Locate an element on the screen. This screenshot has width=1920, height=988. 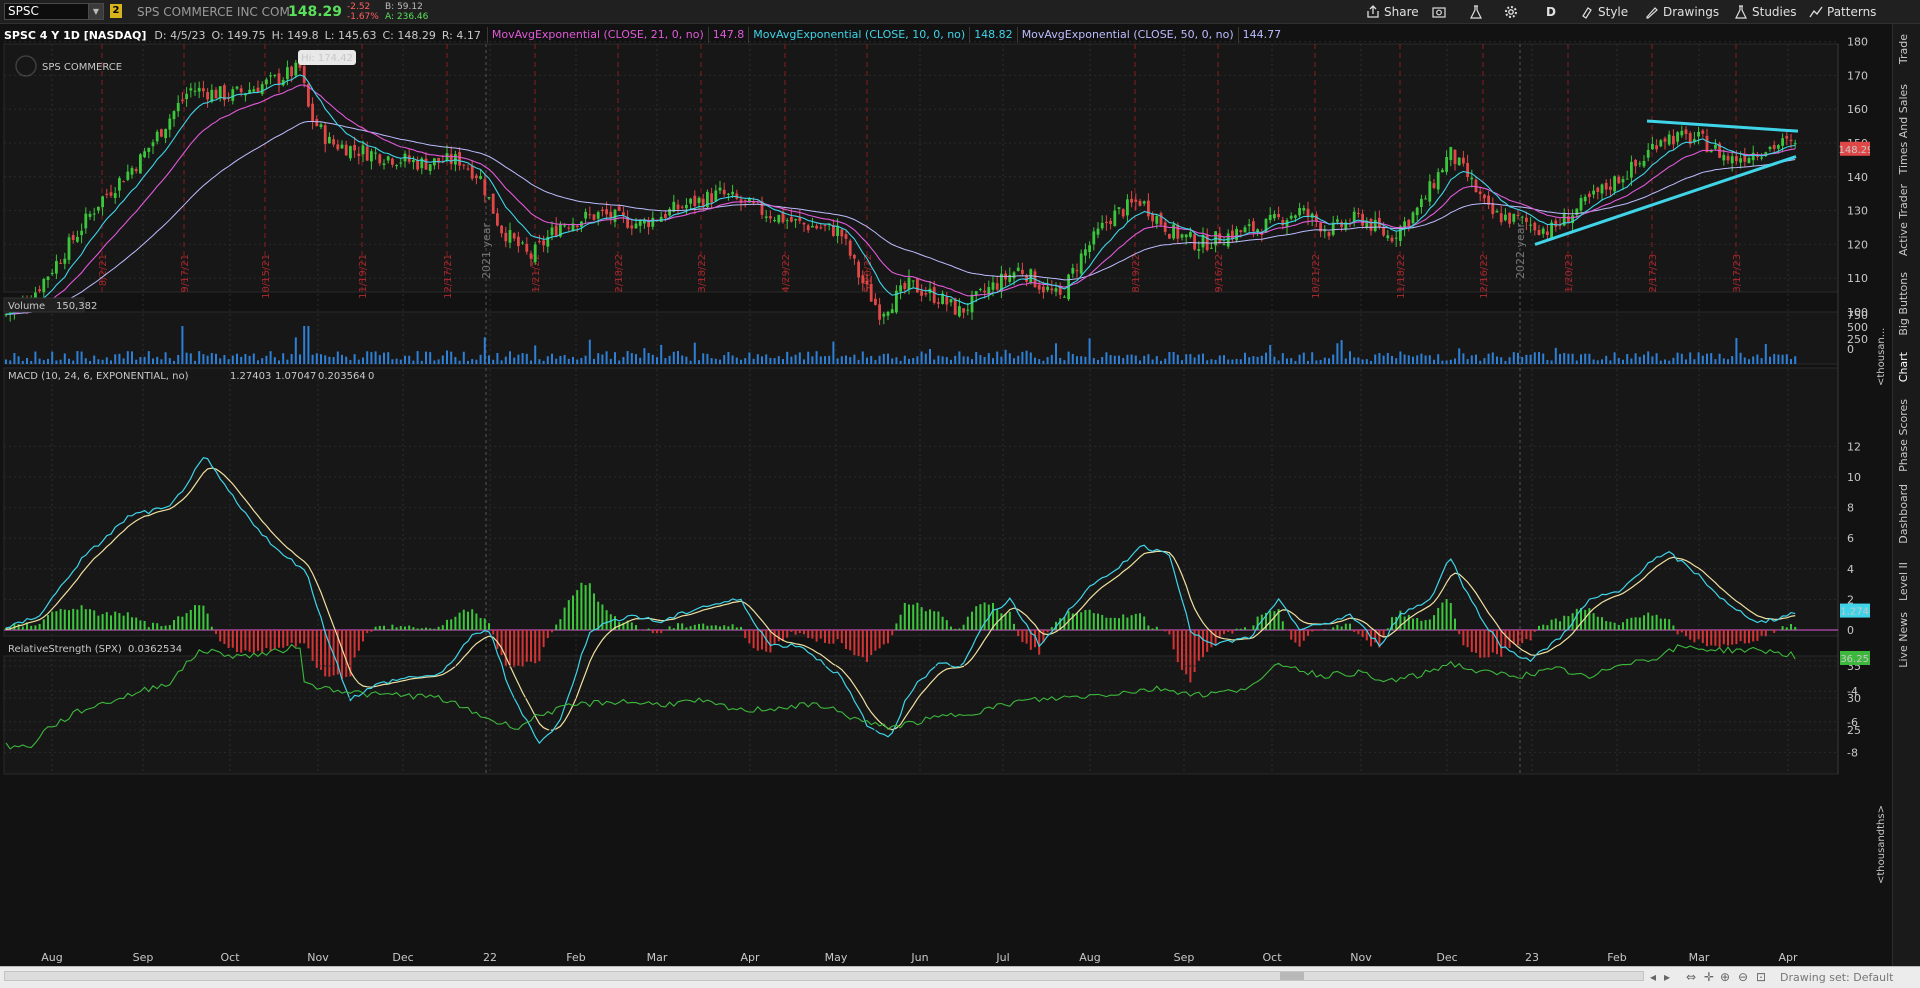
scroll-right-icon: ▸ is located at coordinates (1667, 977).